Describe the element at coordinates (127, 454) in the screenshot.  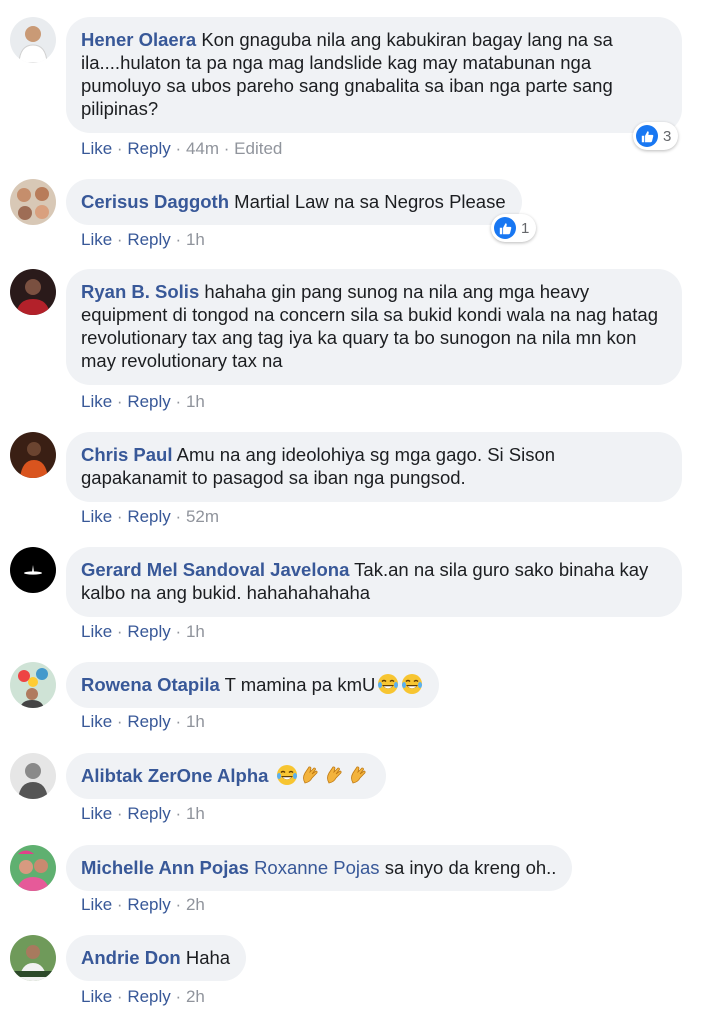
I see `author-name: Chris Paul` at that location.